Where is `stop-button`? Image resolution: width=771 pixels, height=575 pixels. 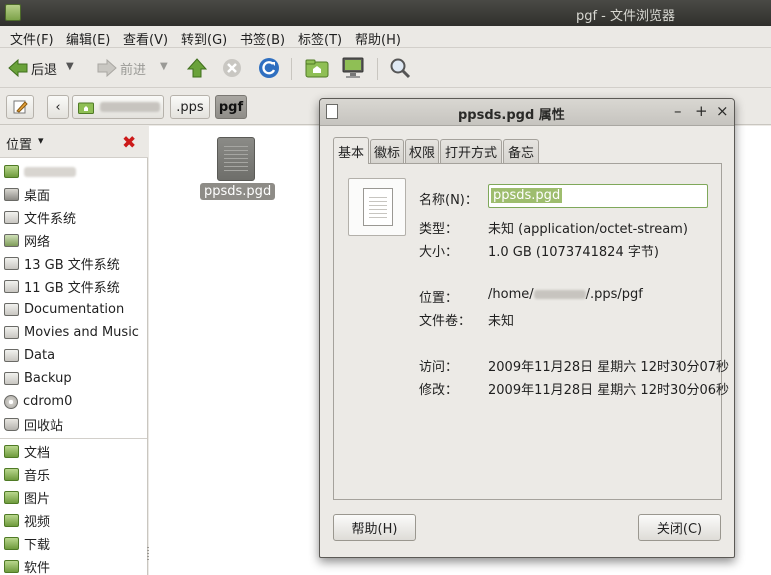 stop-button is located at coordinates (232, 68).